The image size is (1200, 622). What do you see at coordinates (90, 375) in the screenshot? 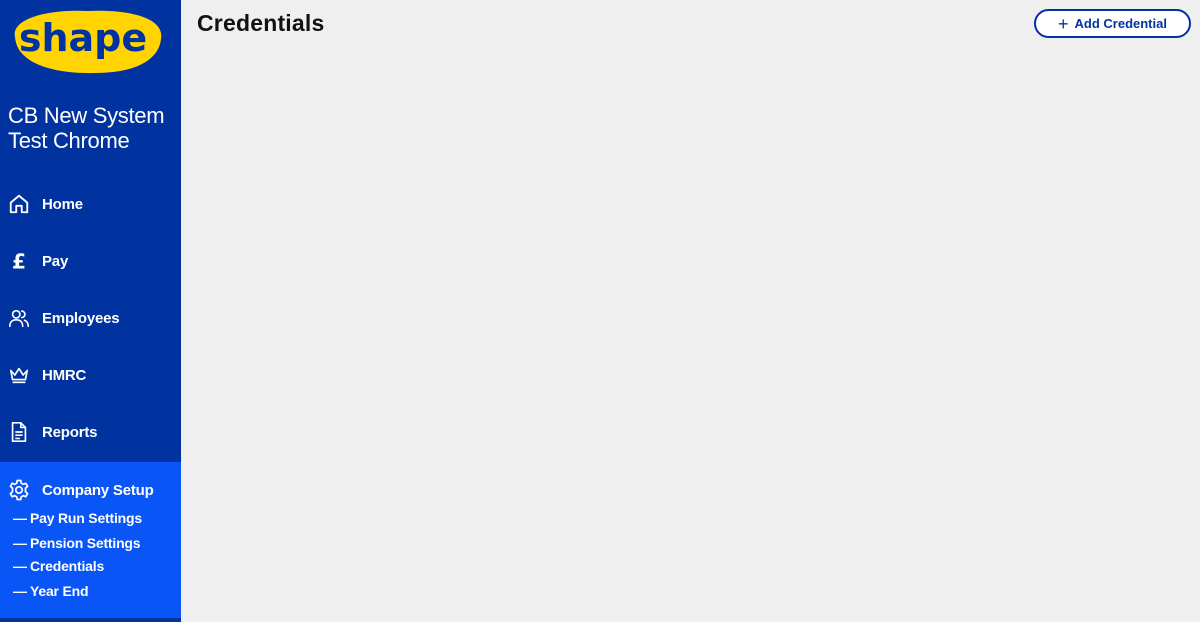
I see `nav-hmrc: HMRC` at bounding box center [90, 375].